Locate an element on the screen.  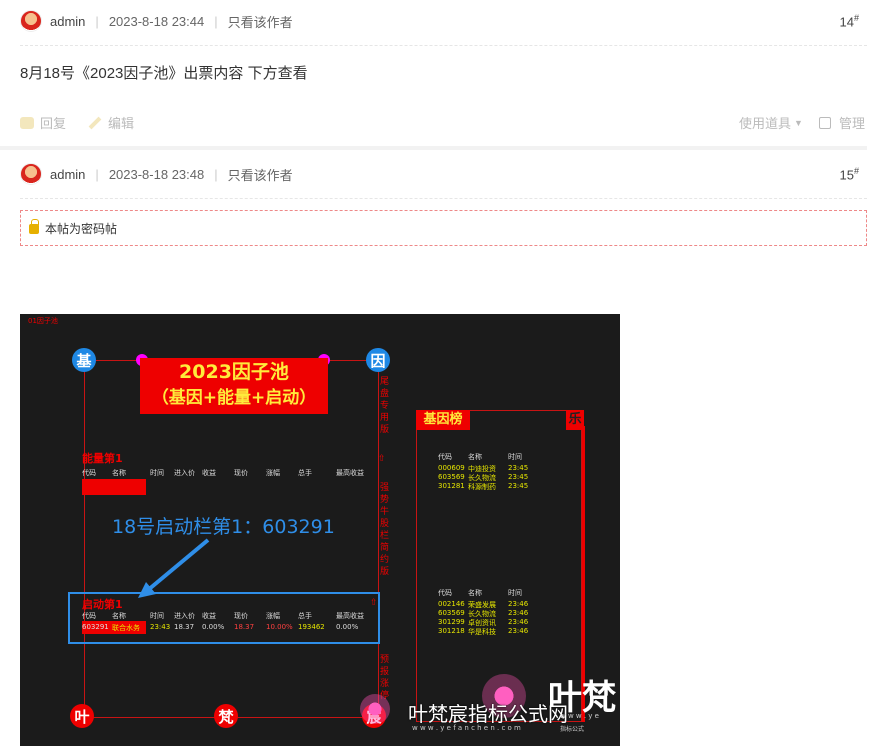
circle-badge: 基 is located at coordinates (84, 360).